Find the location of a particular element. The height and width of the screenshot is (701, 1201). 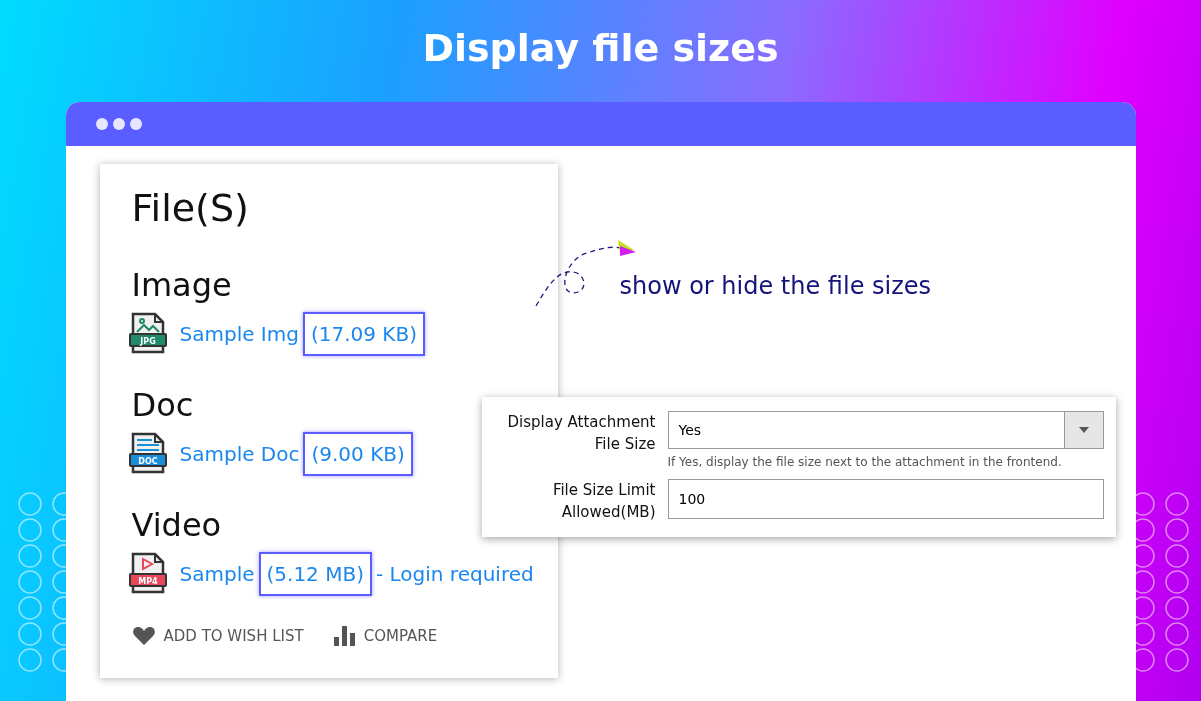

caret-icon is located at coordinates (1083, 430).